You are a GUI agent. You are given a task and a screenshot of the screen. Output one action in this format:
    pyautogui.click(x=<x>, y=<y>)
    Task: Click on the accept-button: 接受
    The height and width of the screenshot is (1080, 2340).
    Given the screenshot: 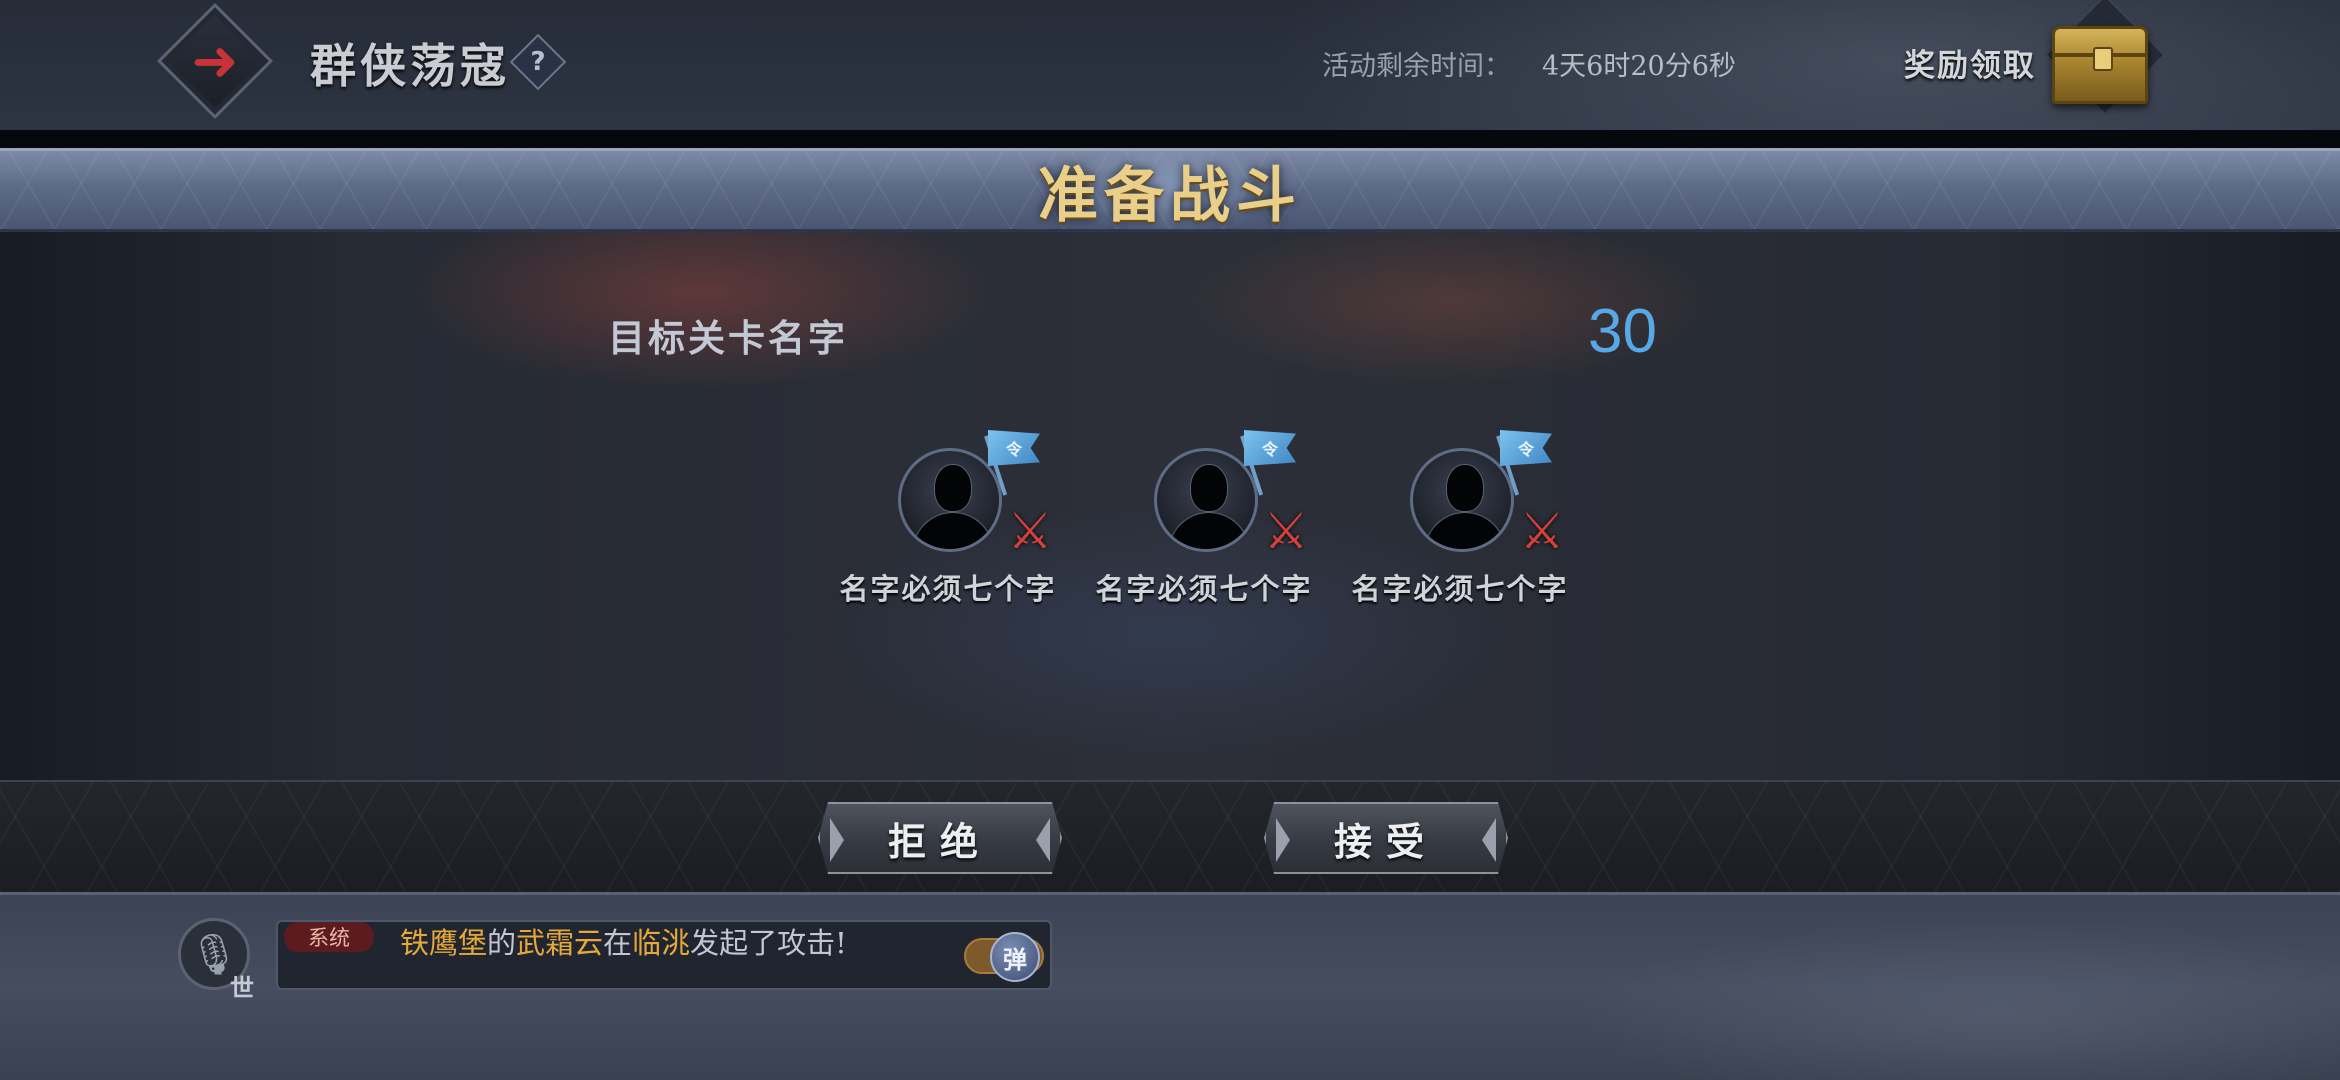 What is the action you would take?
    pyautogui.click(x=1386, y=838)
    